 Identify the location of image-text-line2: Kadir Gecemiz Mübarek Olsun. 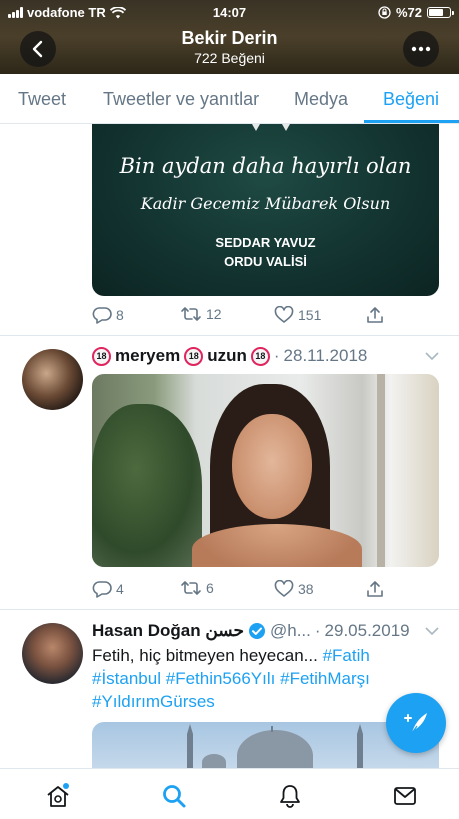
(265, 203).